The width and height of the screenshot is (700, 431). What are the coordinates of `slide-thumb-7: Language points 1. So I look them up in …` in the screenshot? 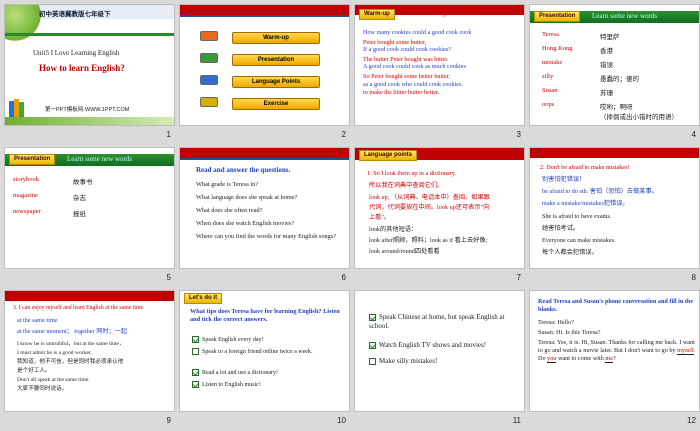 It's located at (439, 216).